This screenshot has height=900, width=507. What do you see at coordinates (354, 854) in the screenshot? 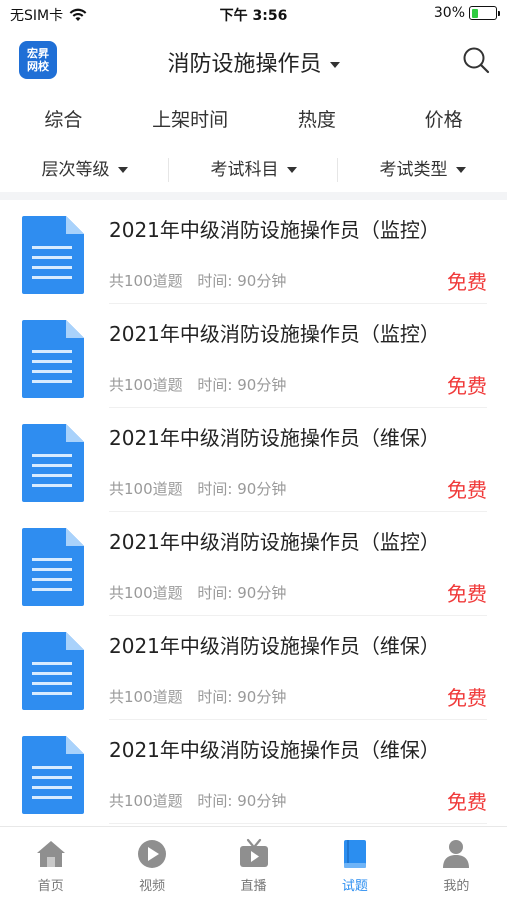
I see `book-icon` at bounding box center [354, 854].